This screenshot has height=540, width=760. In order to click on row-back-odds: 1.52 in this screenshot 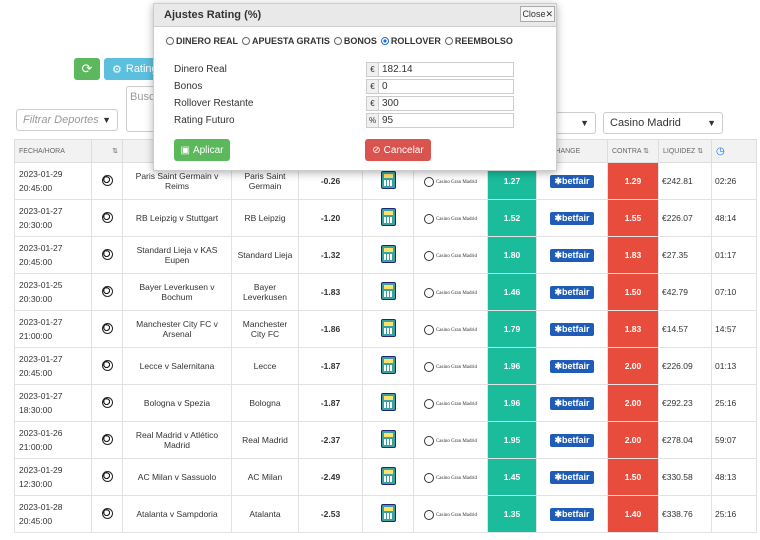, I will do `click(512, 218)`.